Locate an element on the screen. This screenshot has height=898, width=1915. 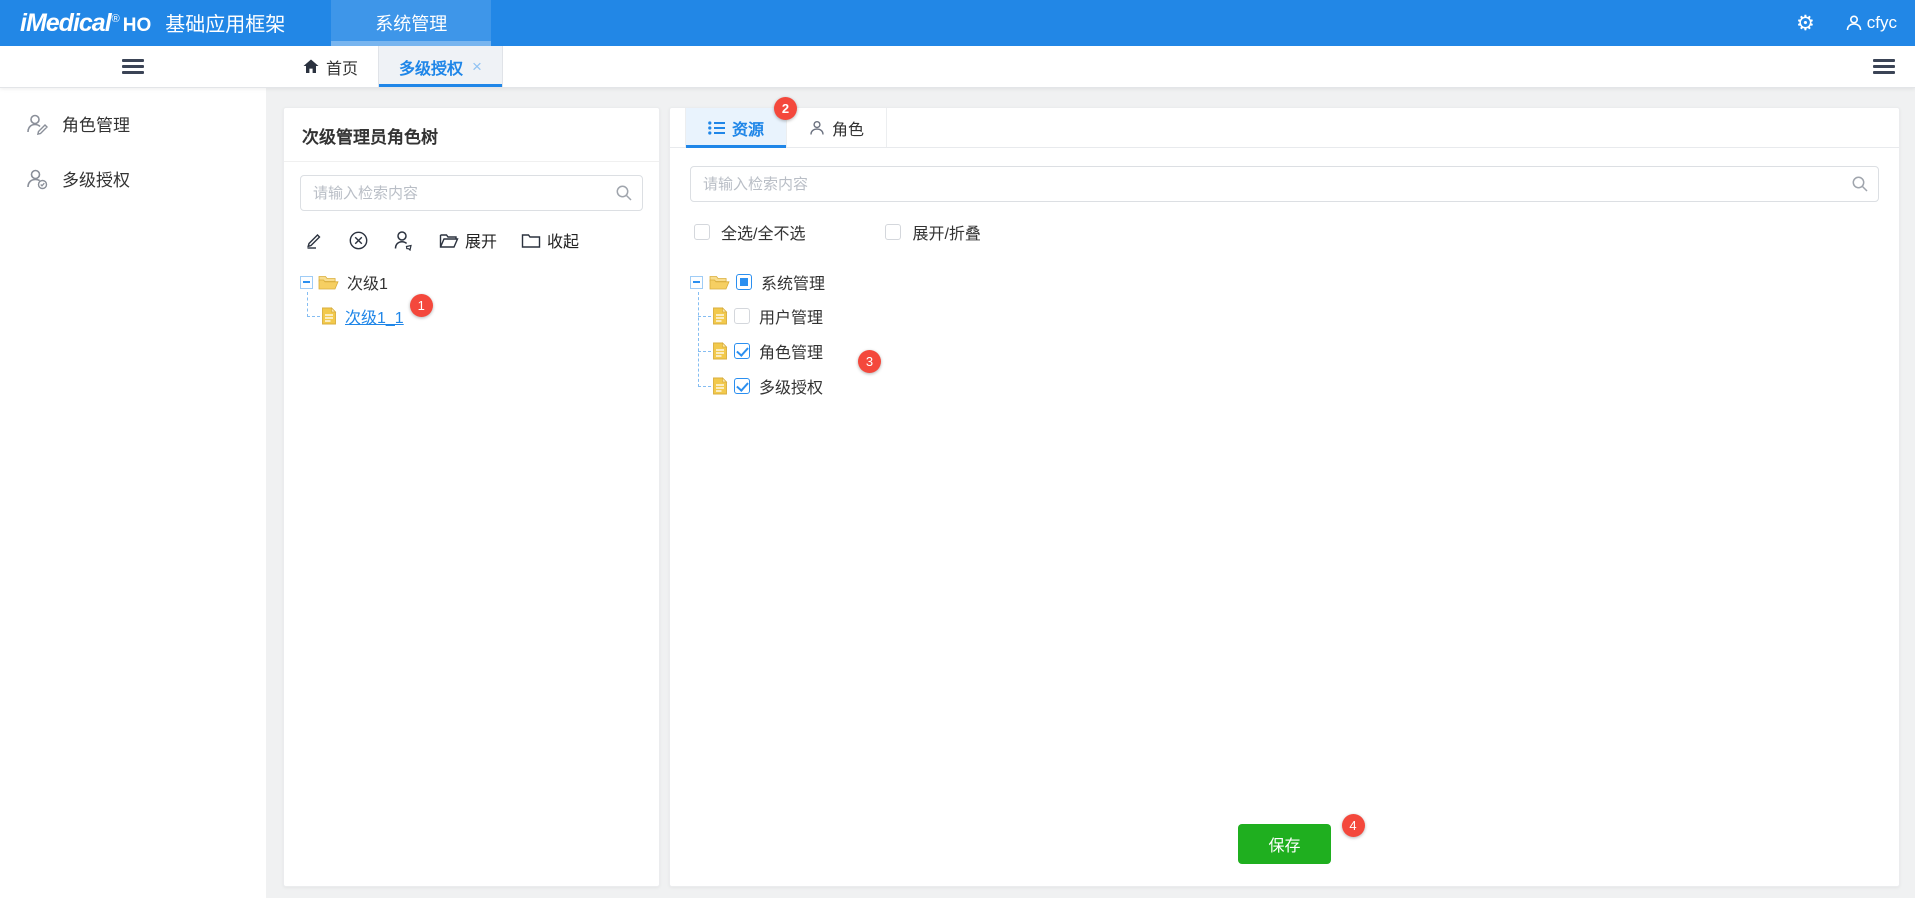
edit-icon is located at coordinates (314, 240).